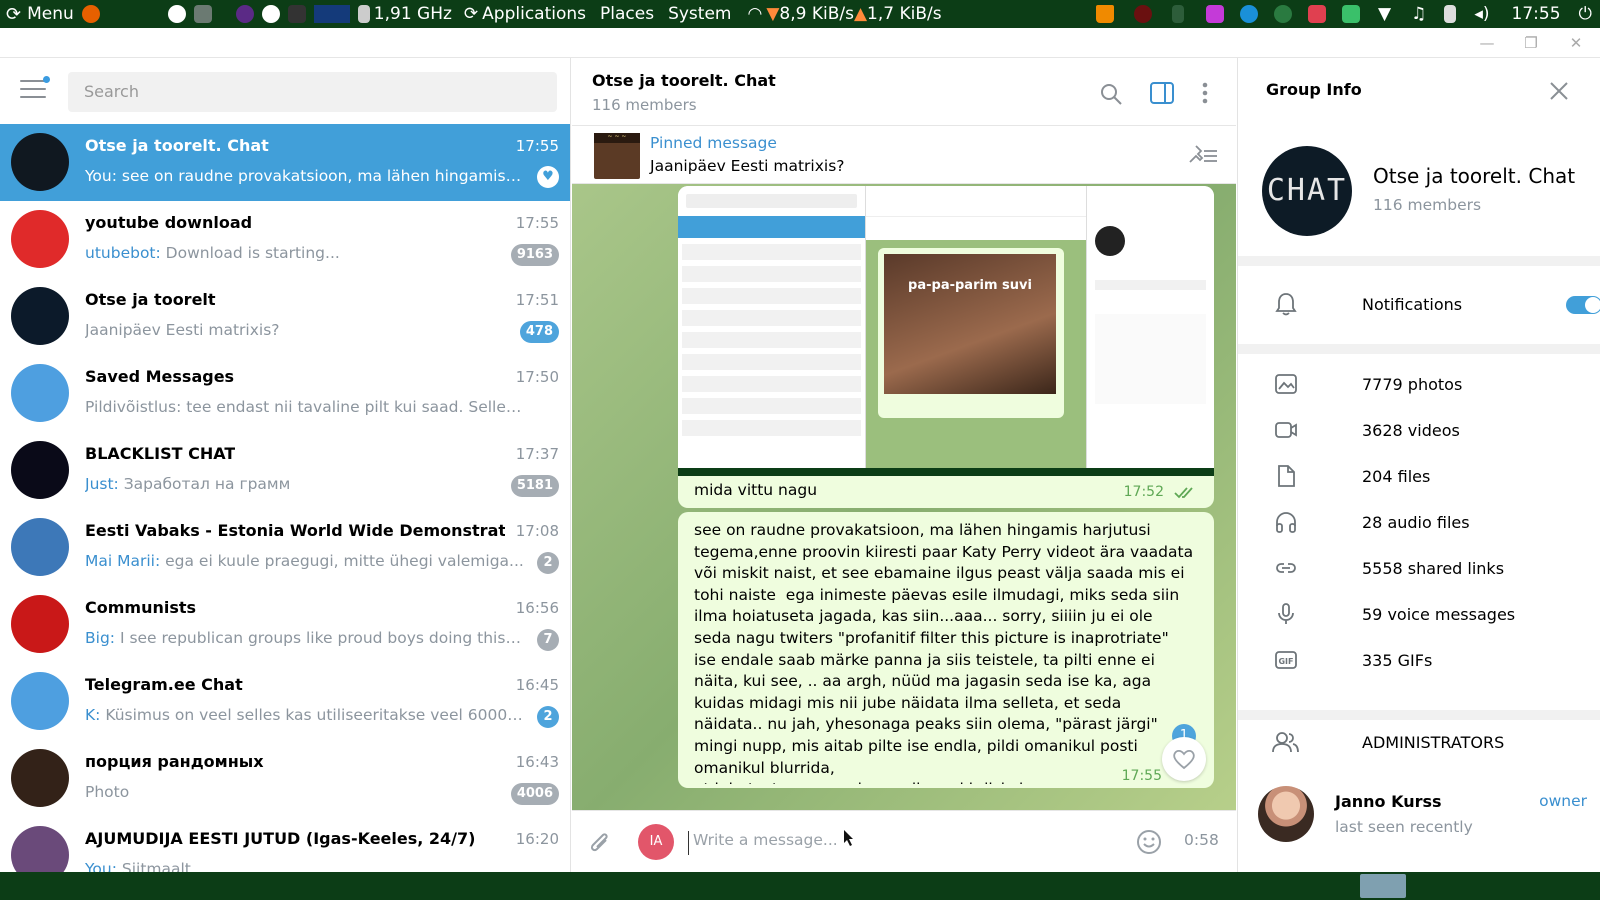 The image size is (1600, 900). Describe the element at coordinates (1249, 14) in the screenshot. I see `browser-icon` at that location.